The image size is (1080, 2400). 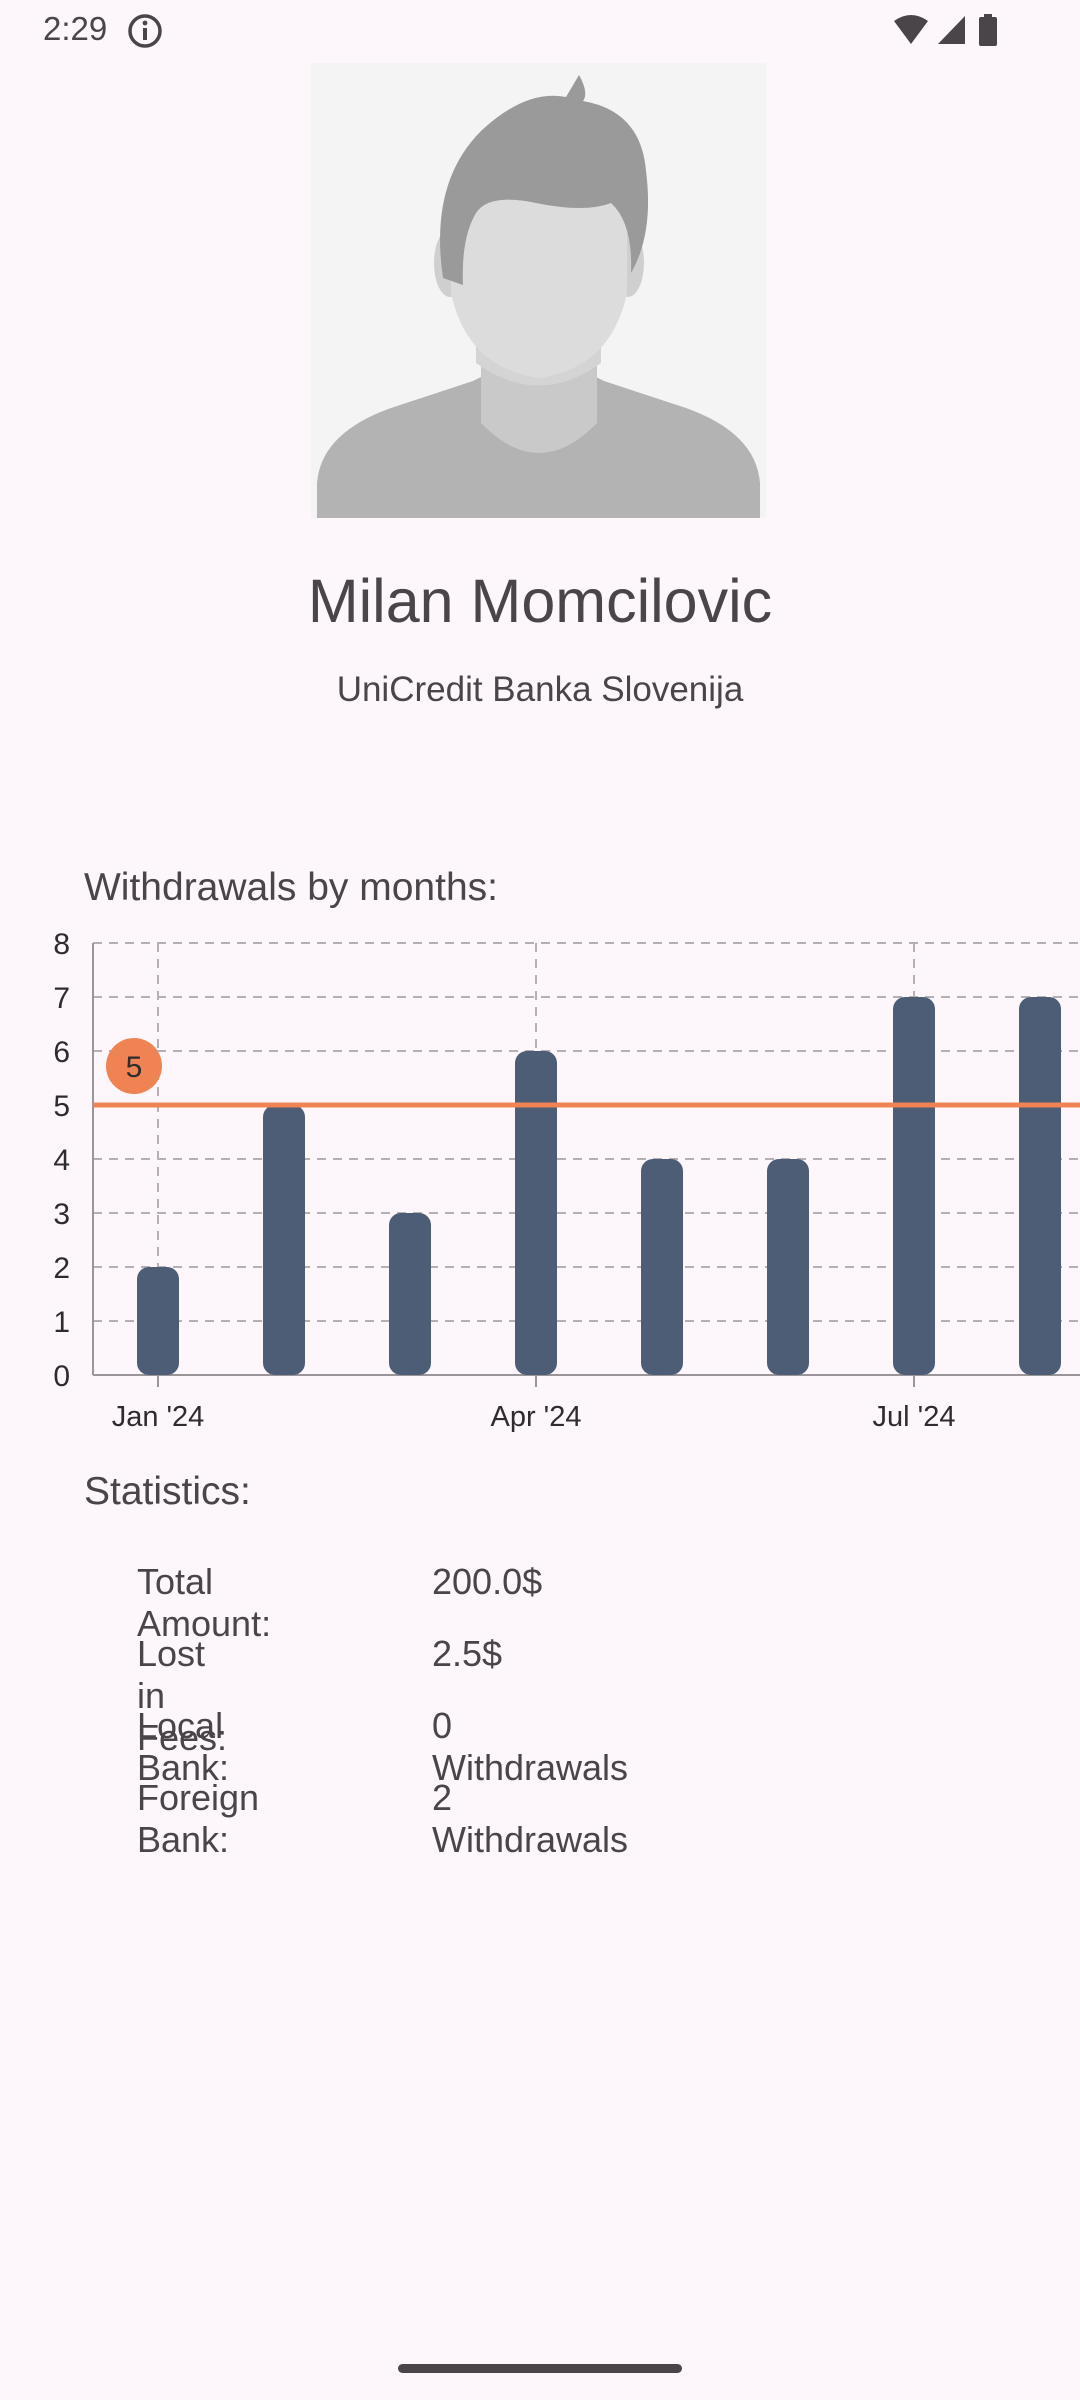 What do you see at coordinates (530, 1818) in the screenshot?
I see `stat-value: 2 Withdrawals` at bounding box center [530, 1818].